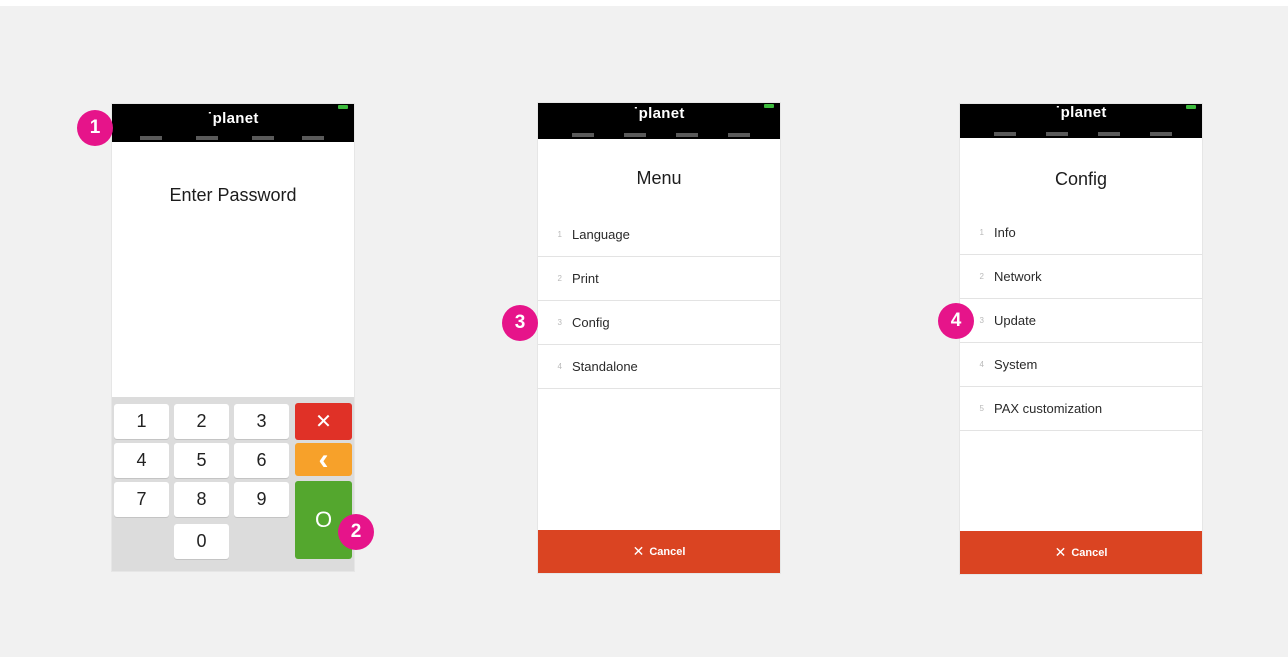 Image resolution: width=1288 pixels, height=660 pixels. Describe the element at coordinates (356, 532) in the screenshot. I see `step-badge-2: 2` at that location.